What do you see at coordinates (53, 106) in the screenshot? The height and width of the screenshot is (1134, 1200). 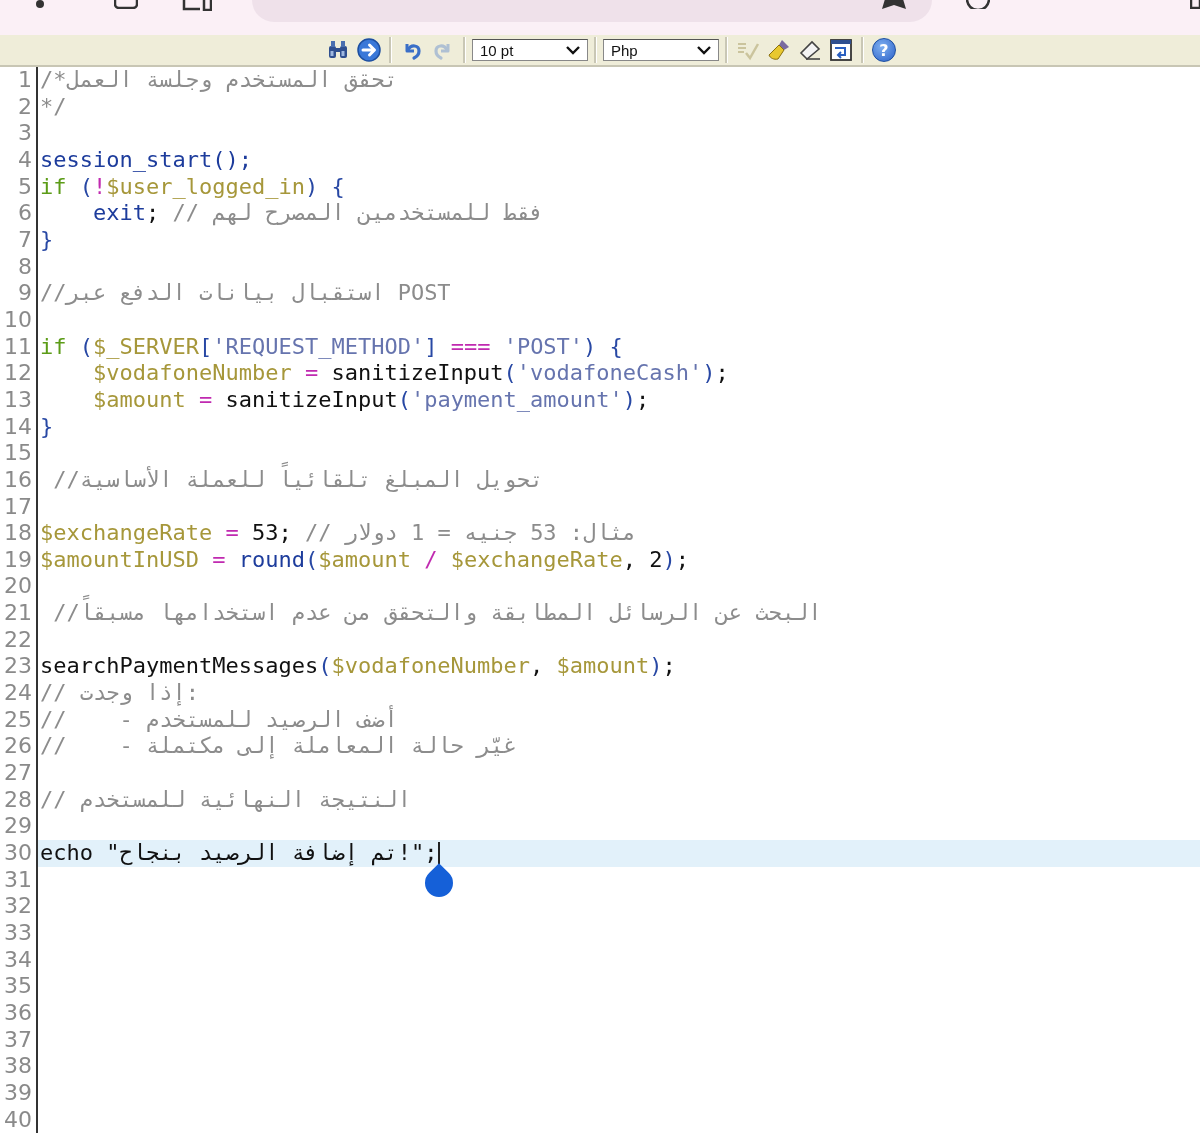 I see `code-line: */` at bounding box center [53, 106].